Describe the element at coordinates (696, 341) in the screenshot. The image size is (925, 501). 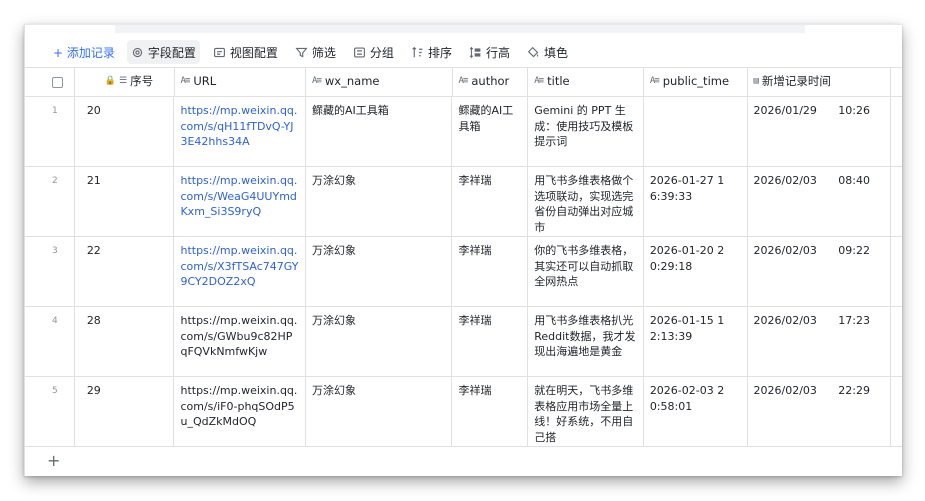
I see `public-time-cell: 2026-01-15 12:13:39` at that location.